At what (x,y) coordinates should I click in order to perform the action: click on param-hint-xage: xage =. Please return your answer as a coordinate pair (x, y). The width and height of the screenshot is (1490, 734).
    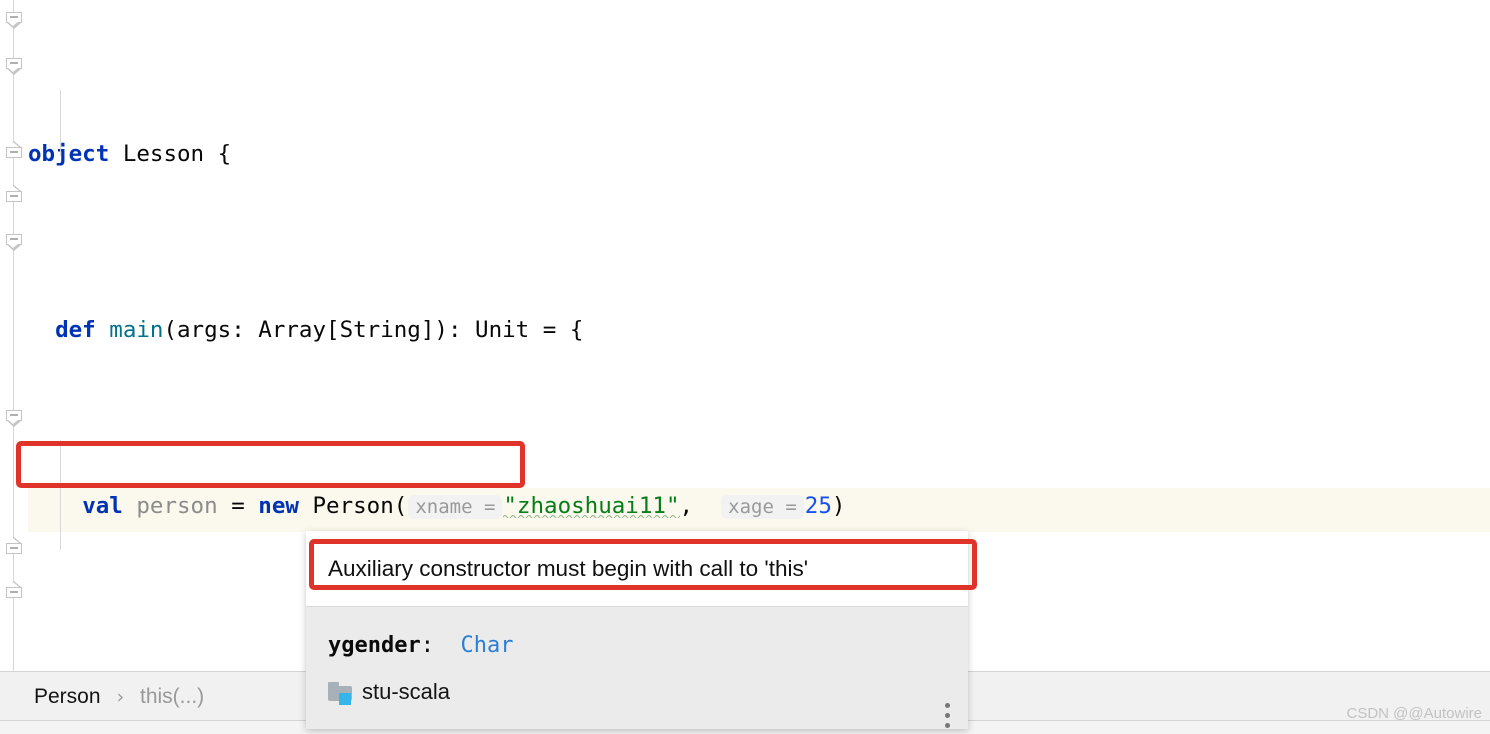
    Looking at the image, I should click on (762, 507).